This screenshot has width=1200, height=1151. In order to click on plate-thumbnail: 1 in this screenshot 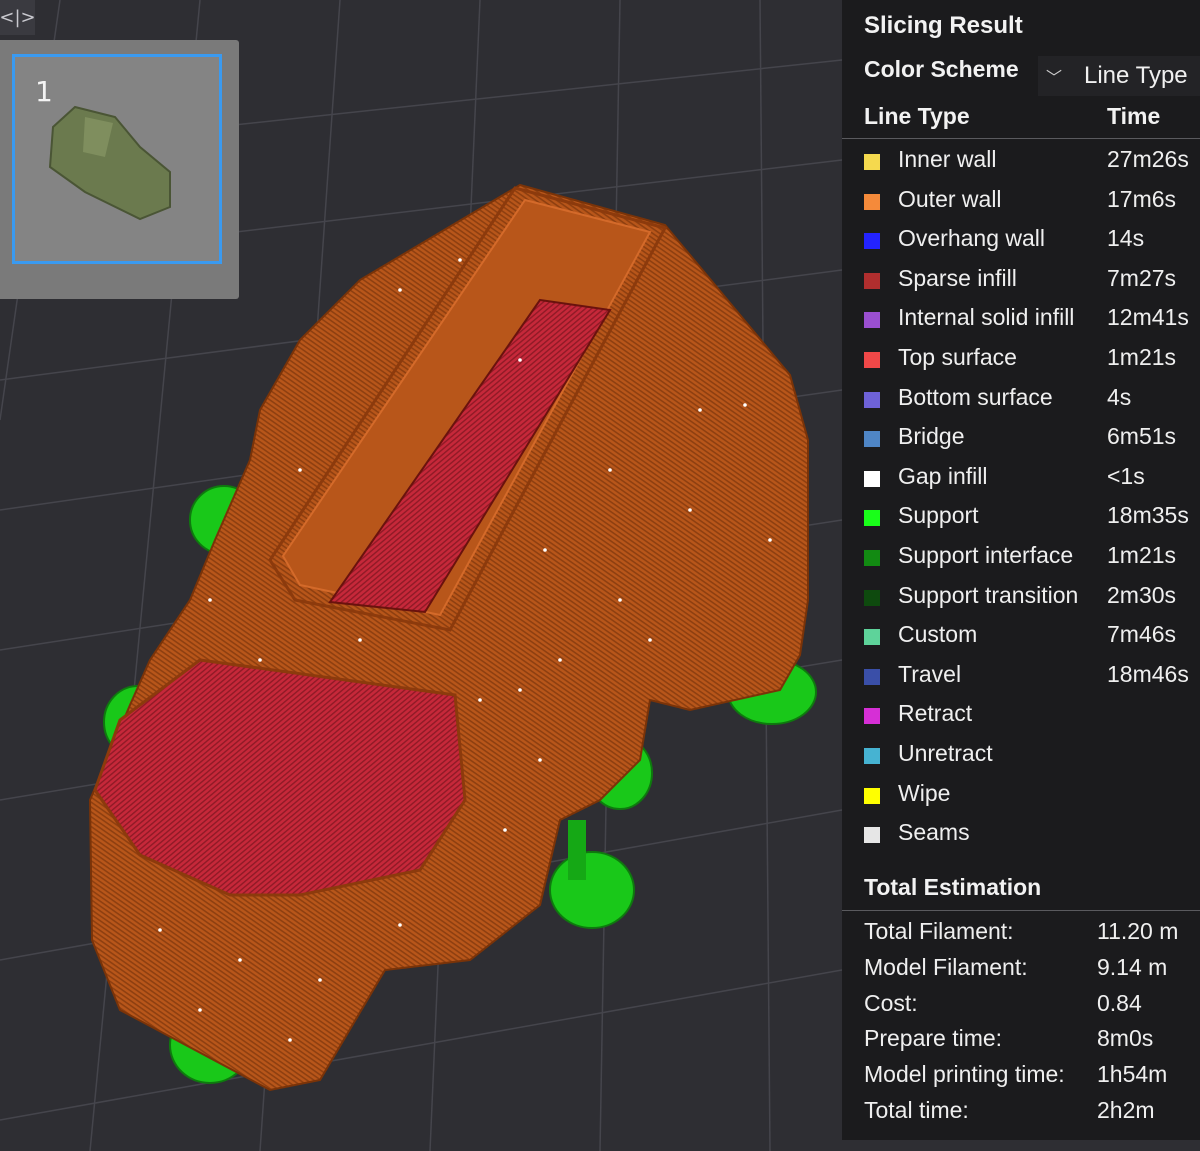, I will do `click(117, 159)`.